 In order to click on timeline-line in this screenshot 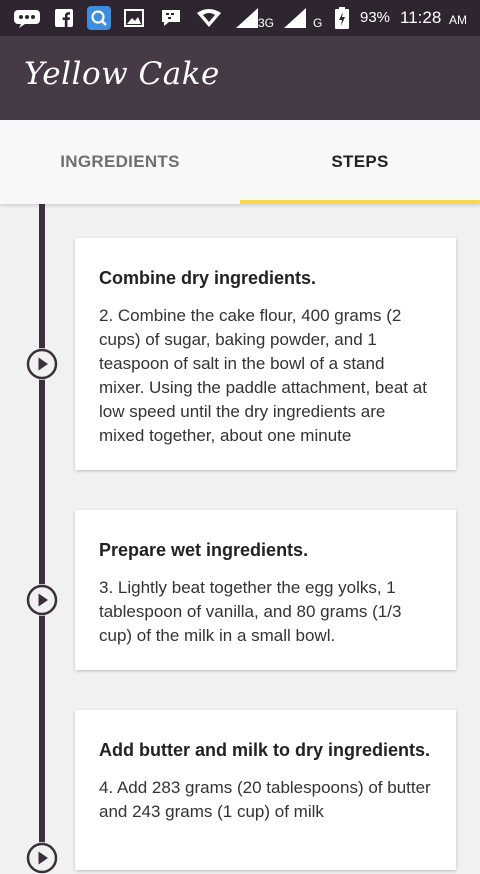, I will do `click(42, 529)`.